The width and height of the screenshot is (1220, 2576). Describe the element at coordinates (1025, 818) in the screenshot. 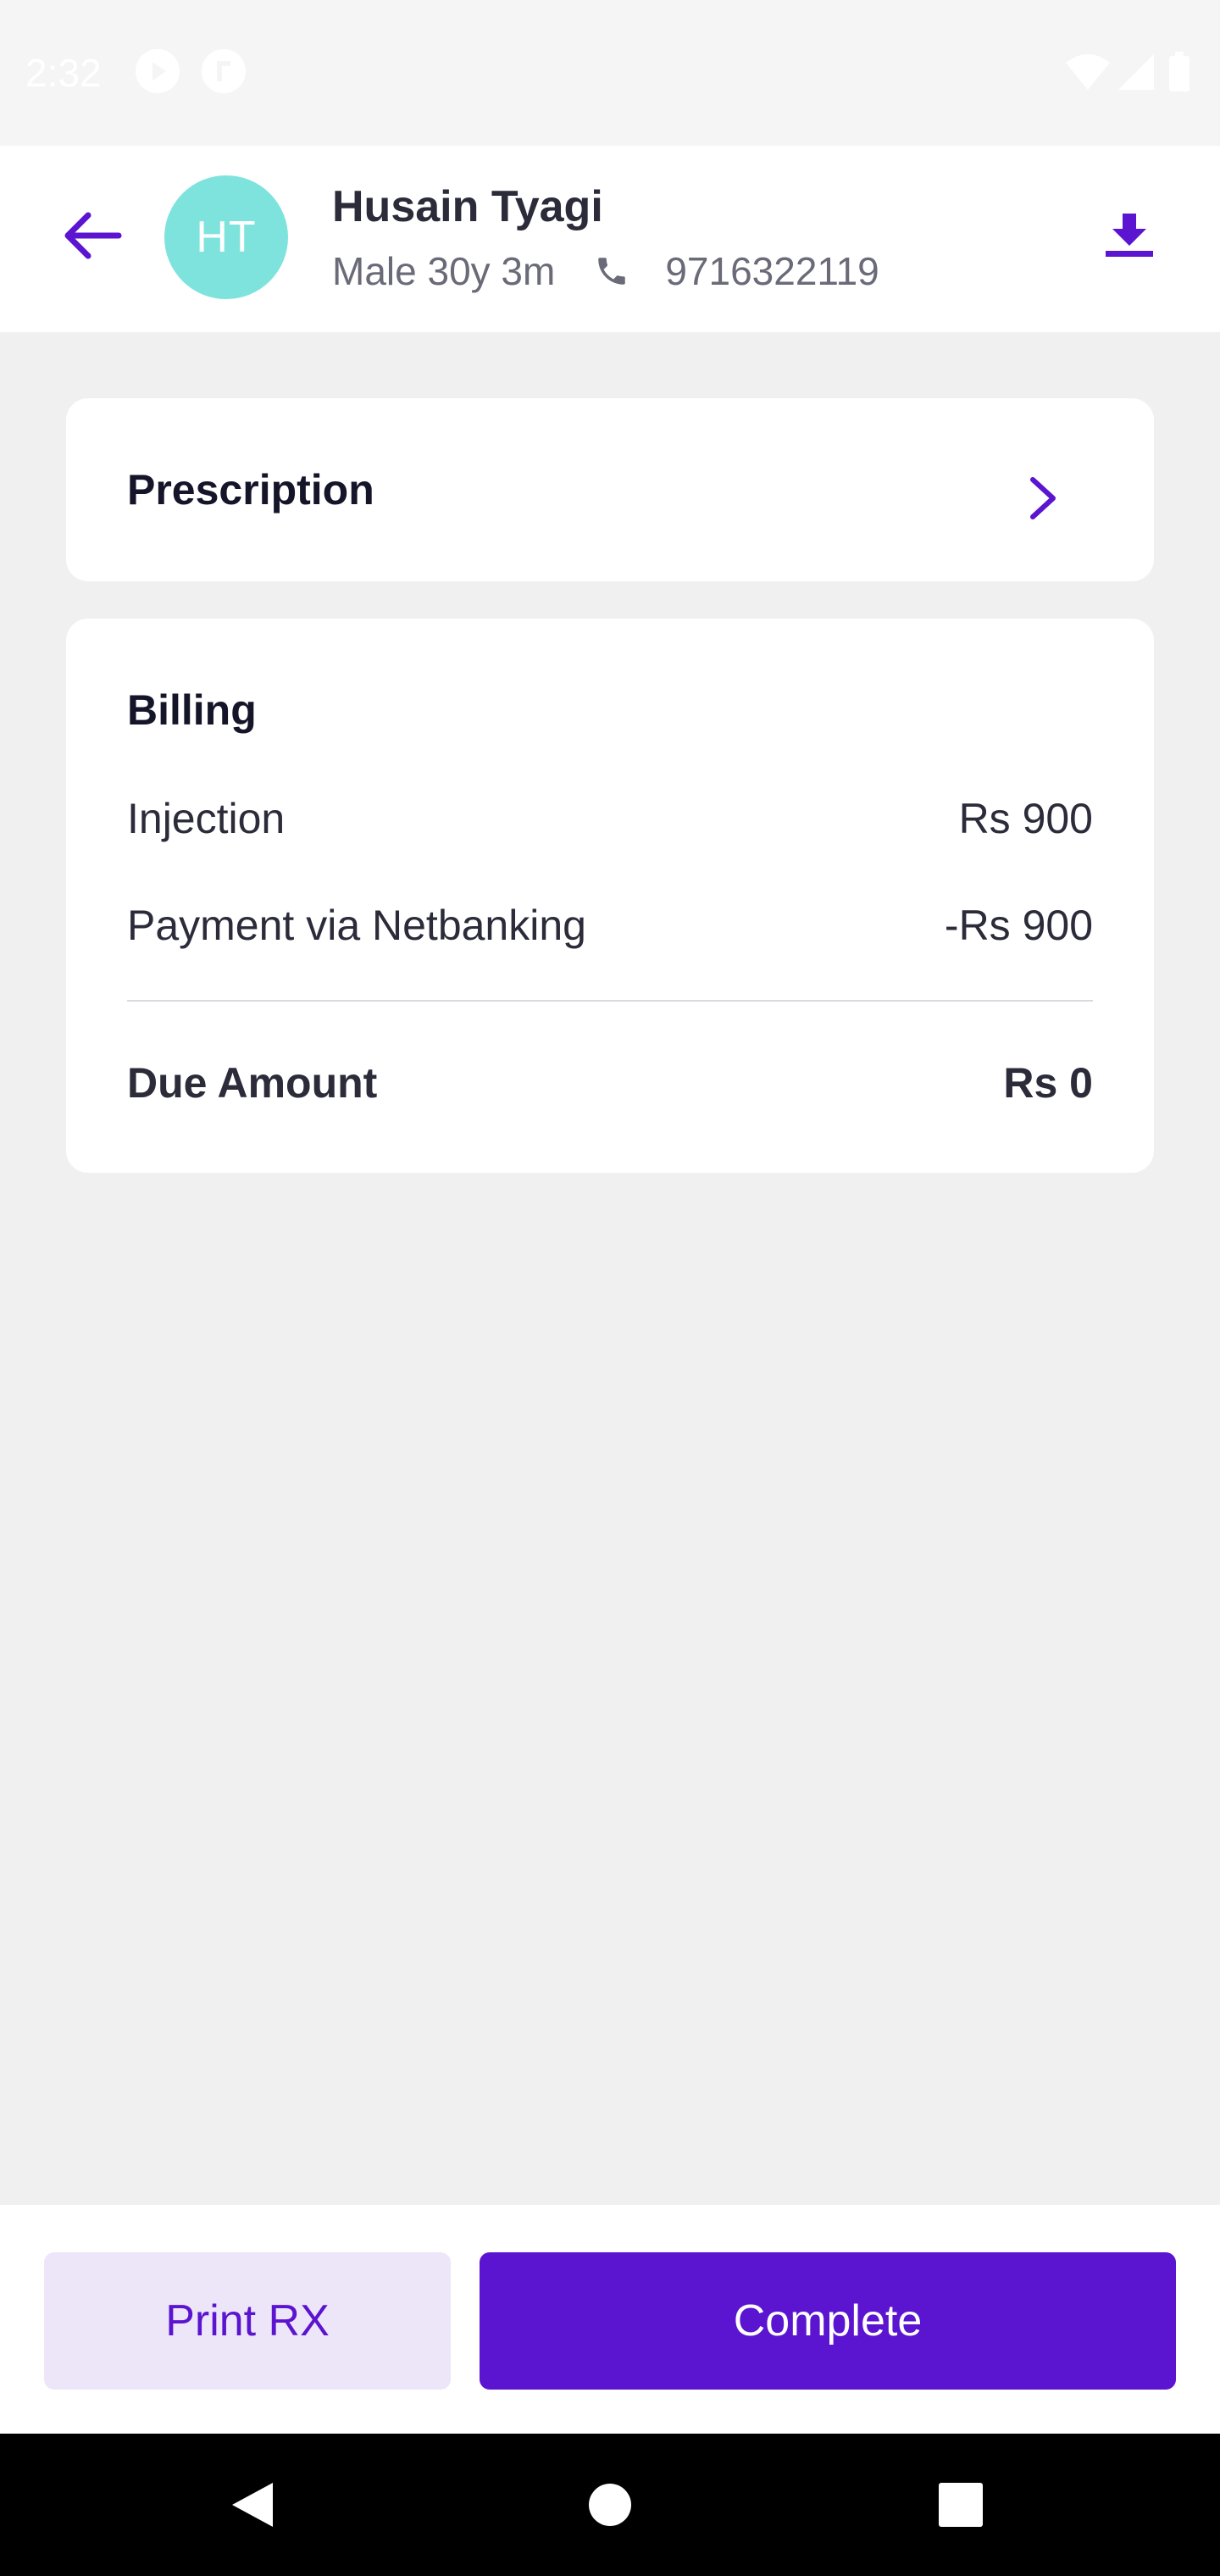

I see `bill-item-amount: Rs 900` at that location.